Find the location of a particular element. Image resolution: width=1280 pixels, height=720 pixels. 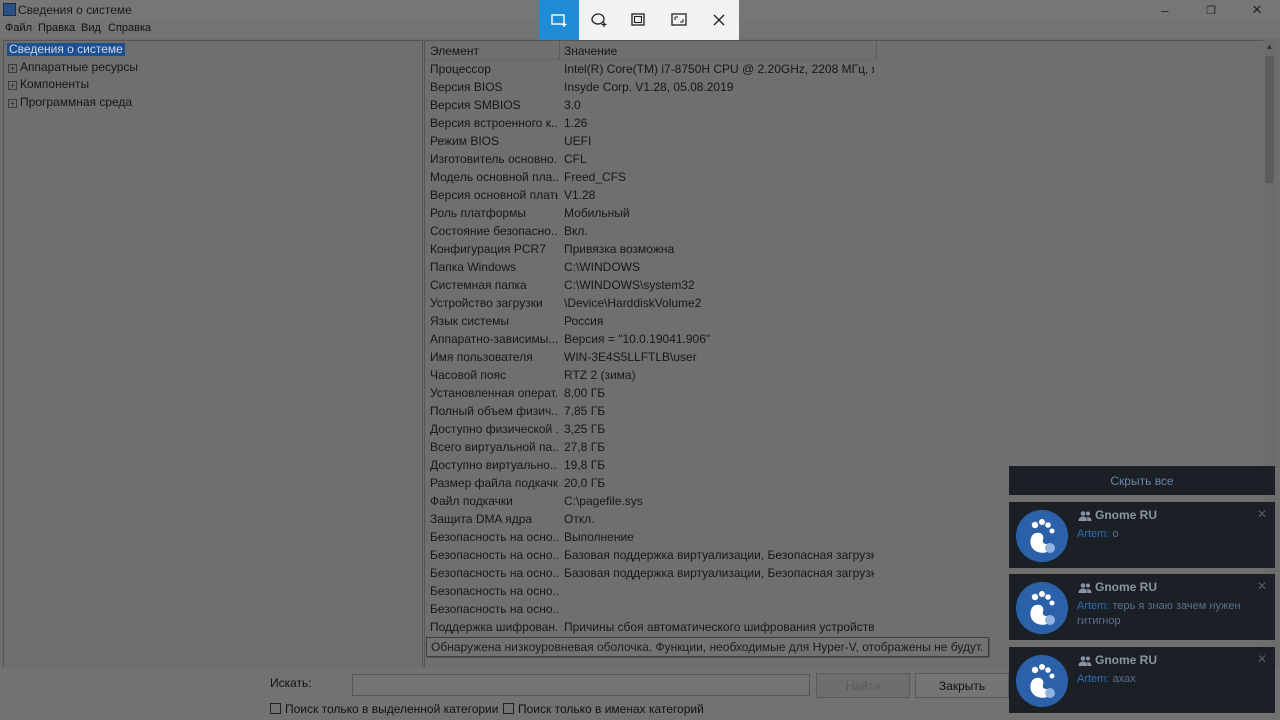

row-item-name: Устройство загрузки is located at coordinates (486, 303).